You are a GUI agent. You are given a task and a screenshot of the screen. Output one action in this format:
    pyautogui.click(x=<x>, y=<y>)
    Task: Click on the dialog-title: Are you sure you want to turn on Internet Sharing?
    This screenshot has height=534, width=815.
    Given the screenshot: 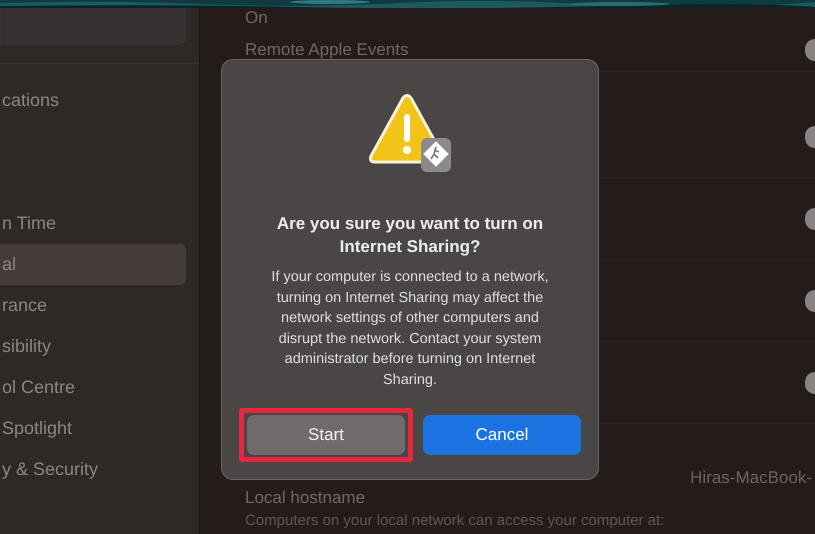 What is the action you would take?
    pyautogui.click(x=410, y=235)
    